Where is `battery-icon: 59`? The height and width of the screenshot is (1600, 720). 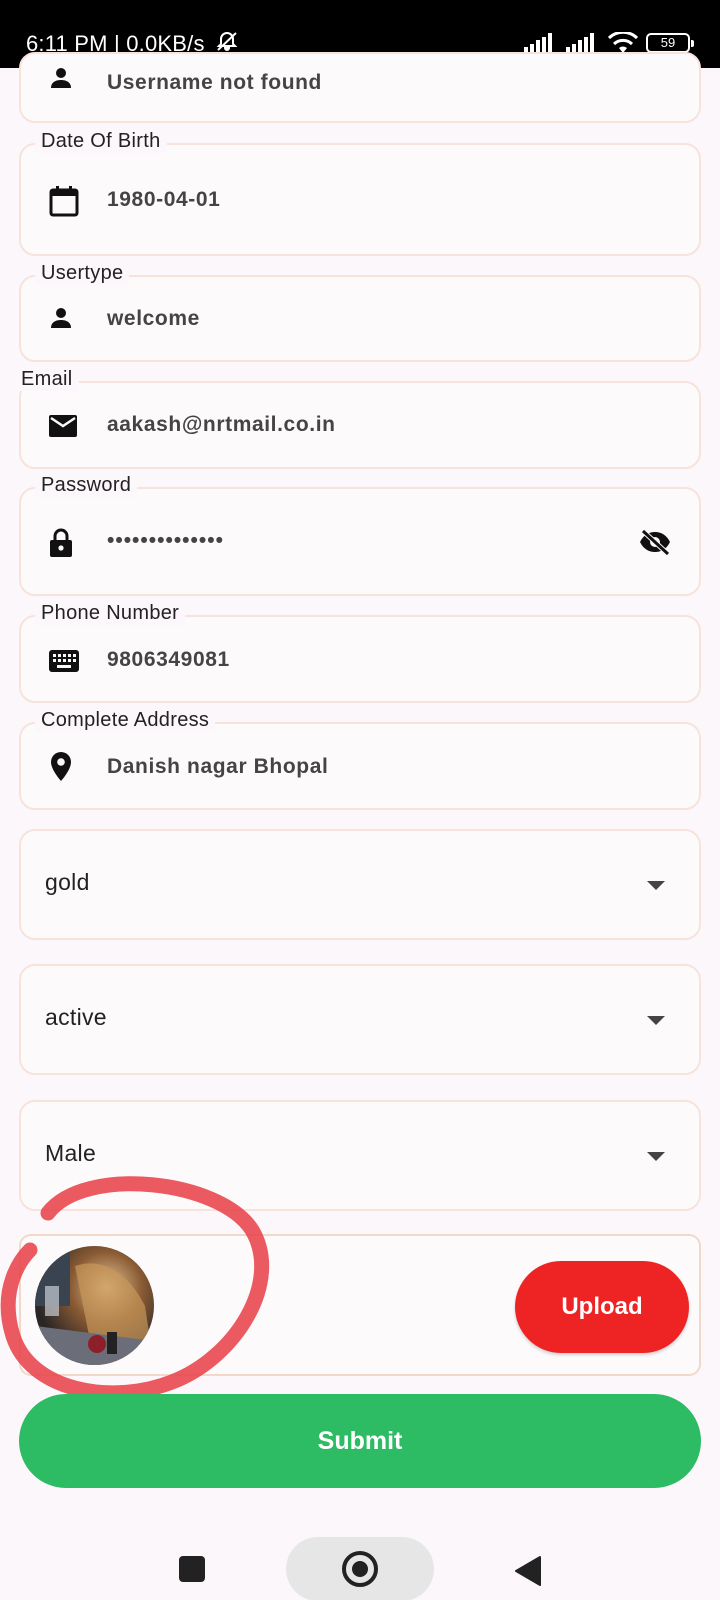 battery-icon: 59 is located at coordinates (670, 43).